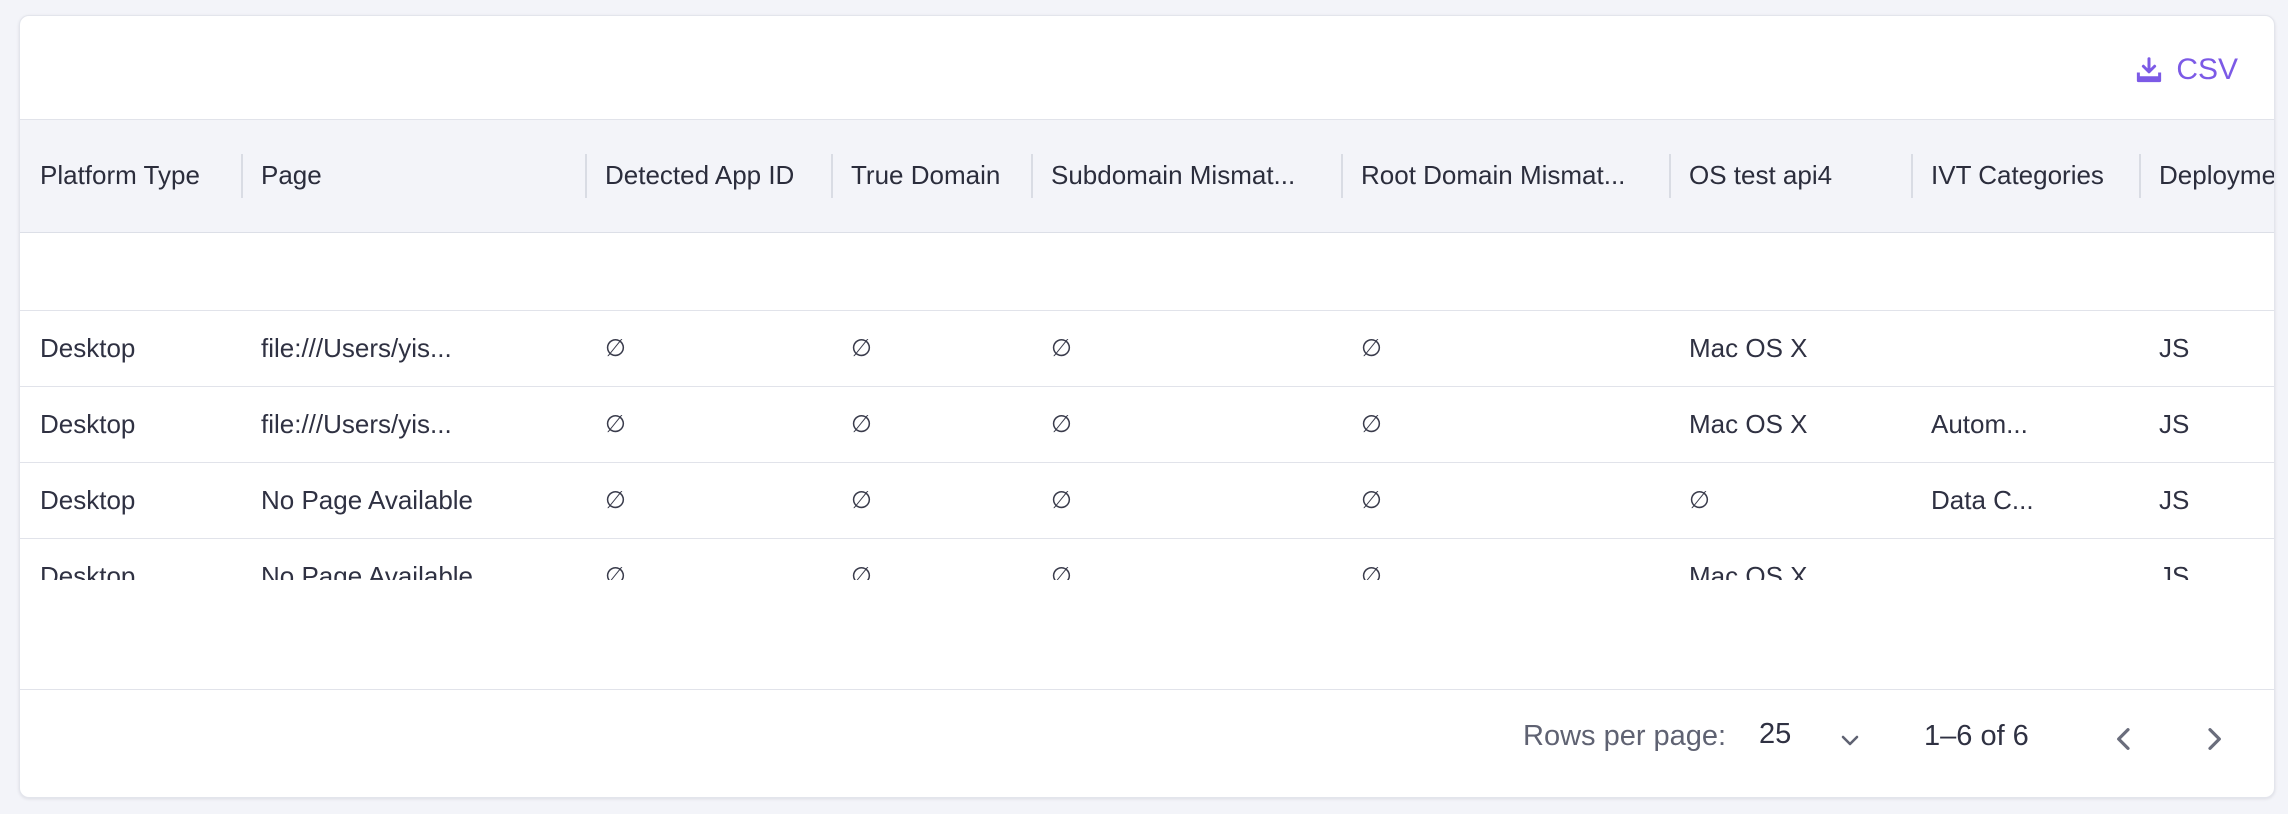 The image size is (2288, 814). I want to click on column-header-label: Page, so click(291, 175).